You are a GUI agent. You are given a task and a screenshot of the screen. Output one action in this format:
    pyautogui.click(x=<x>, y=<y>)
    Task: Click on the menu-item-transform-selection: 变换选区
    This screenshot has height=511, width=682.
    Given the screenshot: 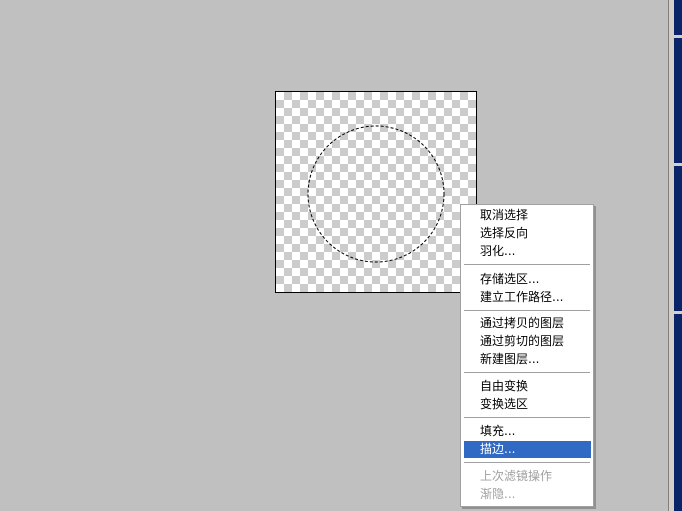 What is the action you would take?
    pyautogui.click(x=527, y=404)
    